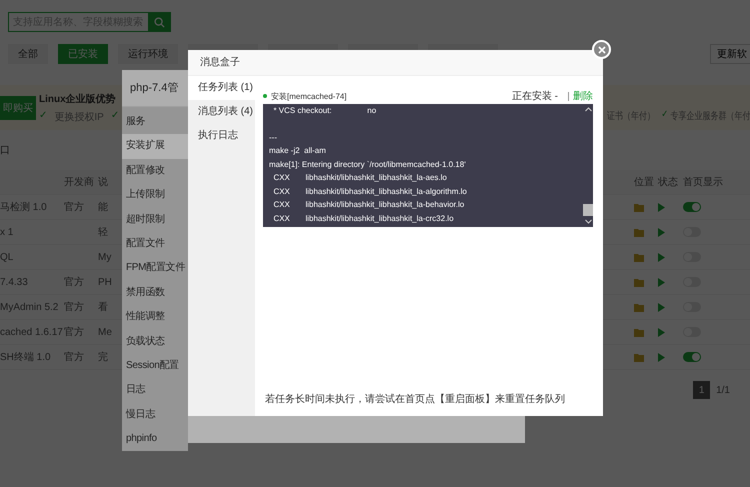  Describe the element at coordinates (370, 192) in the screenshot. I see `log-line: CXX libhashkit/libhashkit_libhashkit_la-algorithm.lo` at that location.